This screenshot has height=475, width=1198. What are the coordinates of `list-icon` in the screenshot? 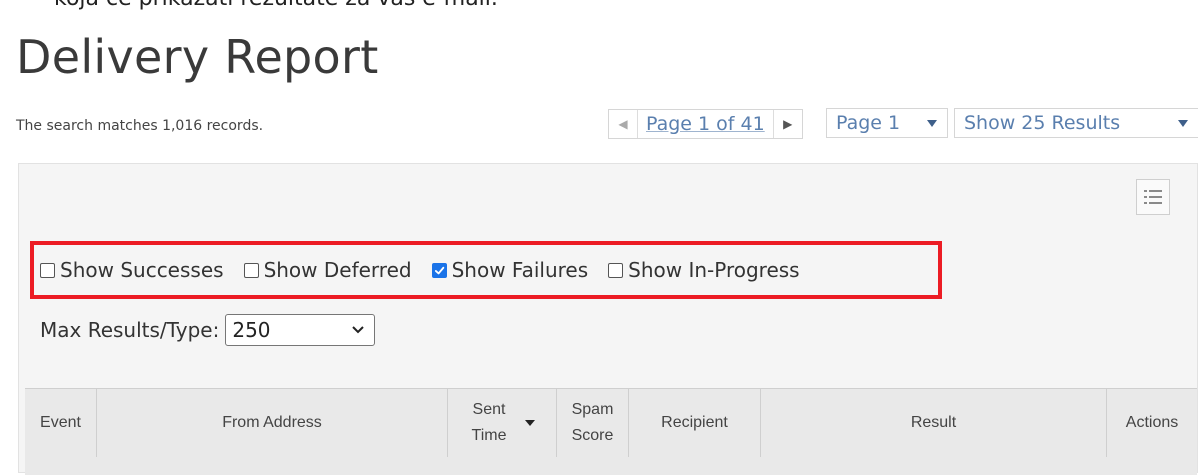 It's located at (1153, 197).